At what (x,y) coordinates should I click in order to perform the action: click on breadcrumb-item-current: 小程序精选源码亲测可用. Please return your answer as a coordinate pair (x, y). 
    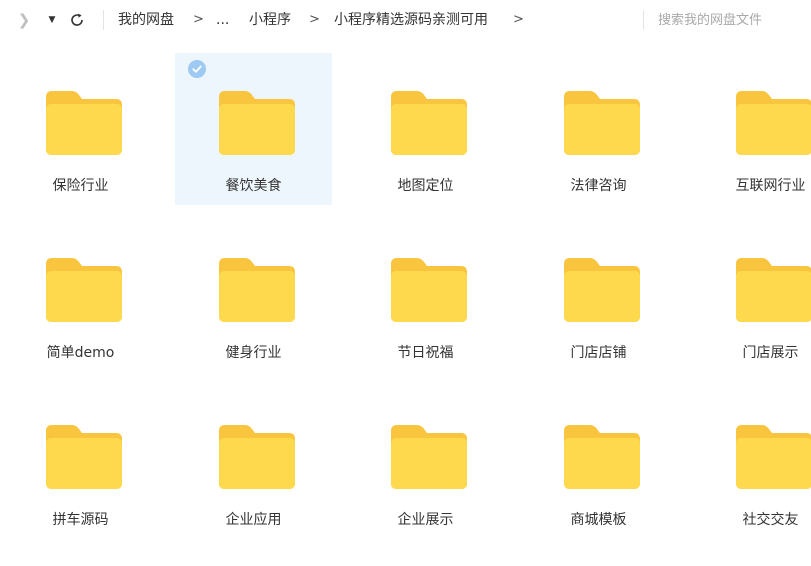
    Looking at the image, I should click on (411, 20).